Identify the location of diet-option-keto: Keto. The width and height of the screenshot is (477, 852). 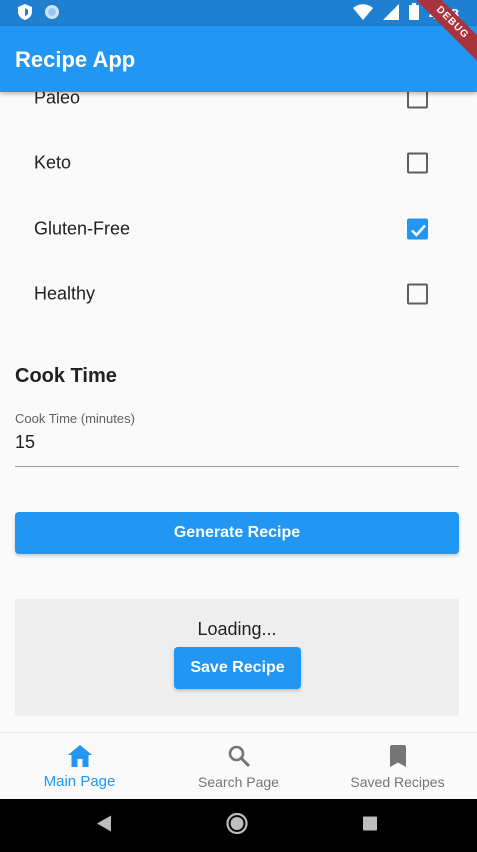
(238, 163).